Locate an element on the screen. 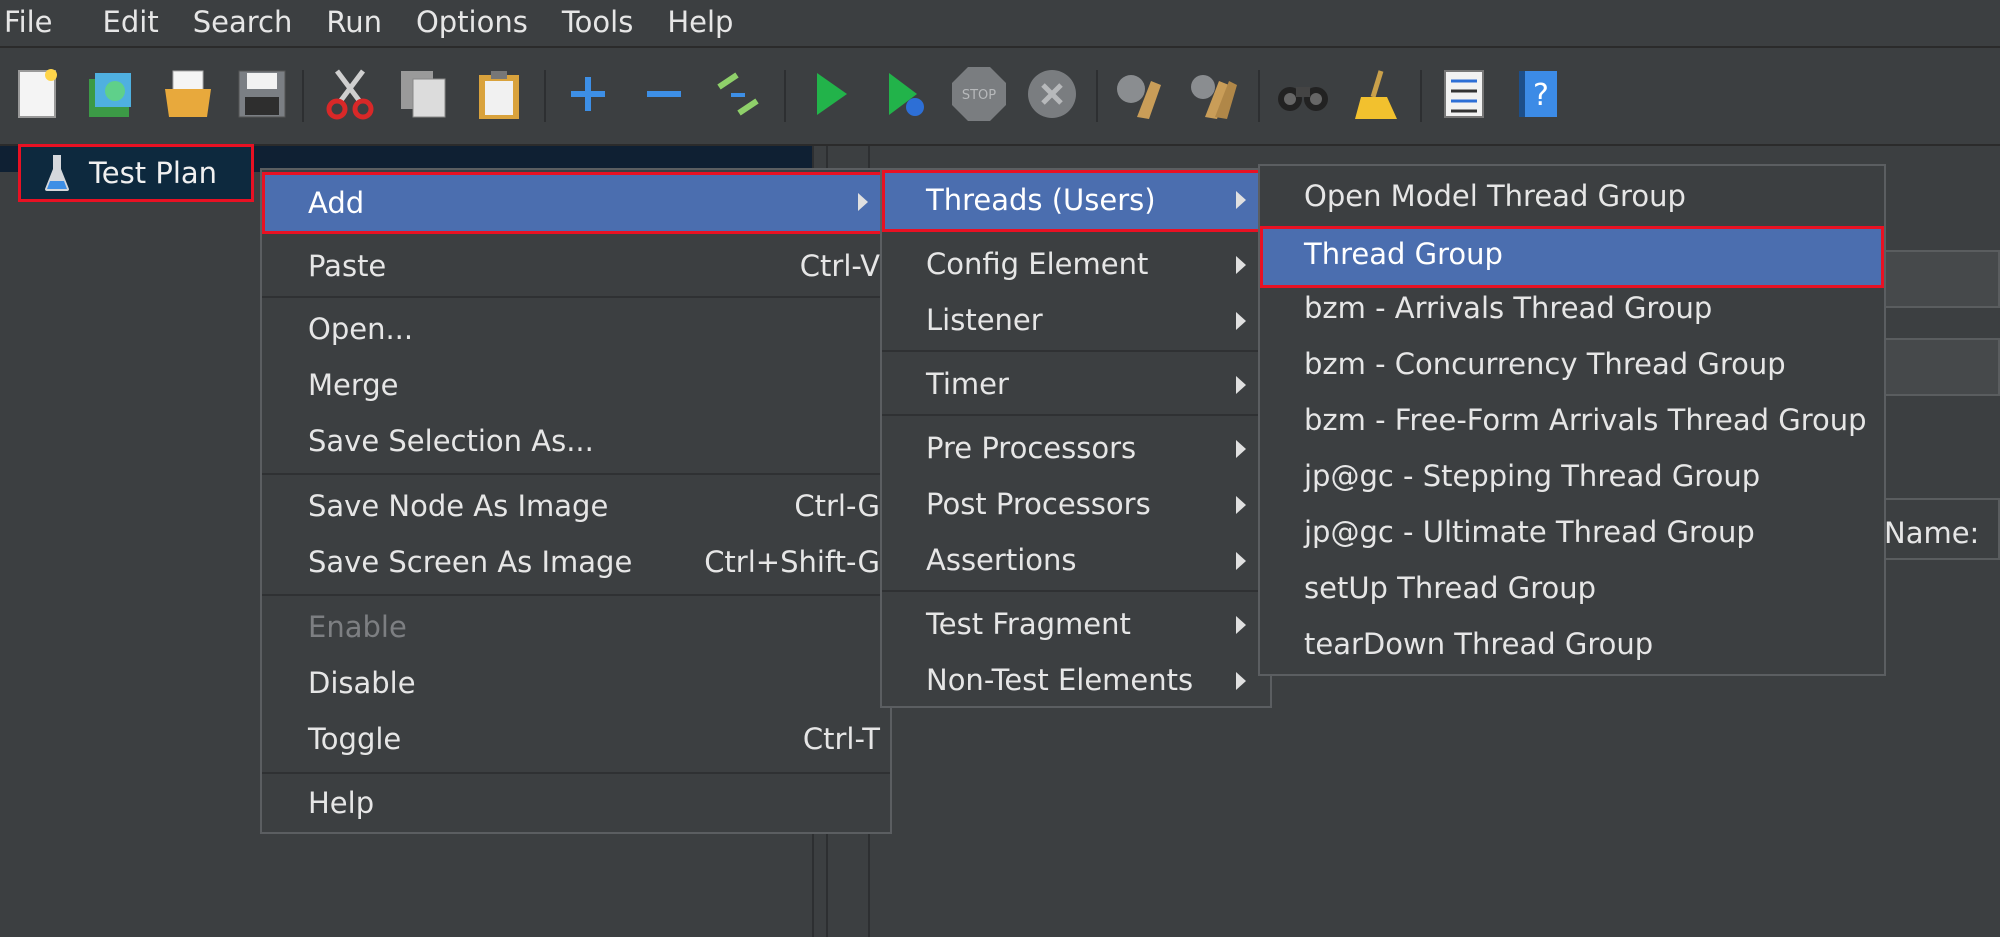  menu-item-toggle: Toggle Ctrl-T is located at coordinates (576, 739).